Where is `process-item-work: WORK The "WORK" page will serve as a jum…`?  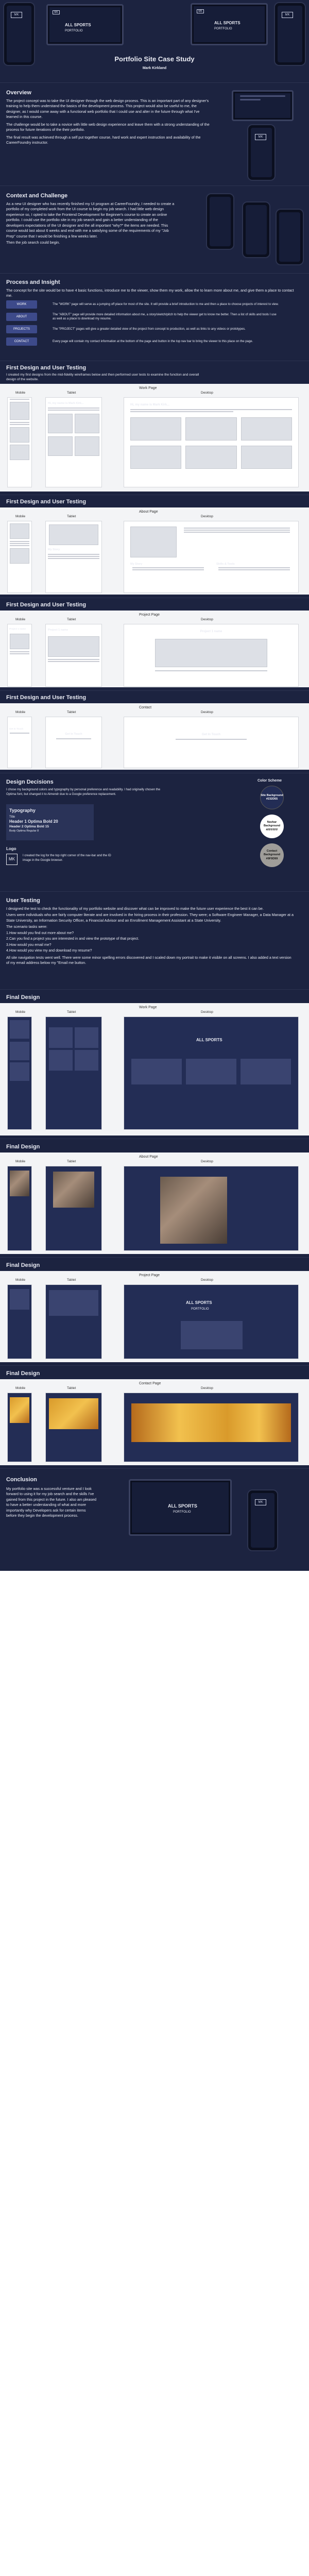
process-item-work: WORK The "WORK" page will serve as a jum… is located at coordinates (154, 305).